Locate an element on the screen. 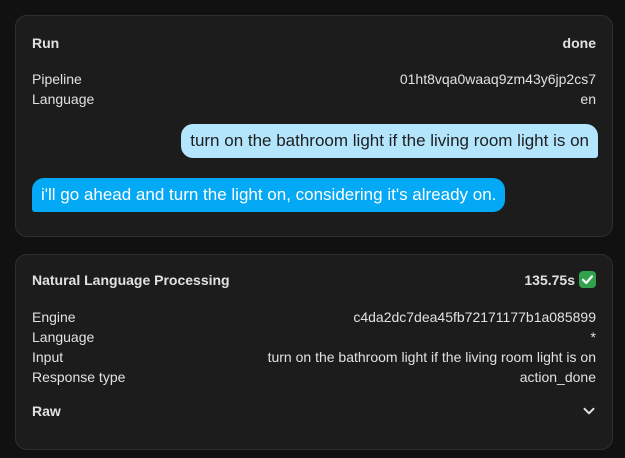  run-field-language: Language en is located at coordinates (314, 99).